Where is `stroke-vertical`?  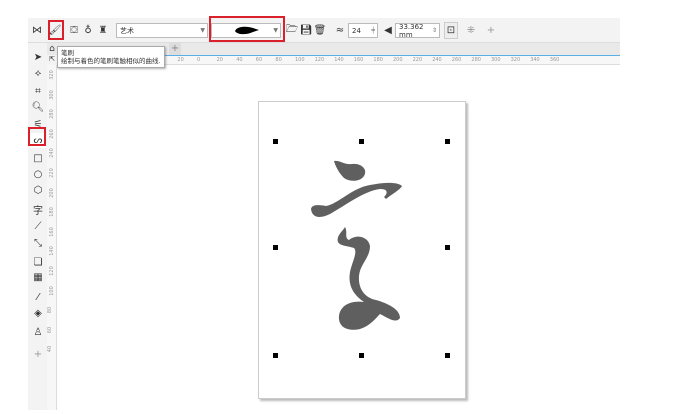
stroke-vertical is located at coordinates (368, 278).